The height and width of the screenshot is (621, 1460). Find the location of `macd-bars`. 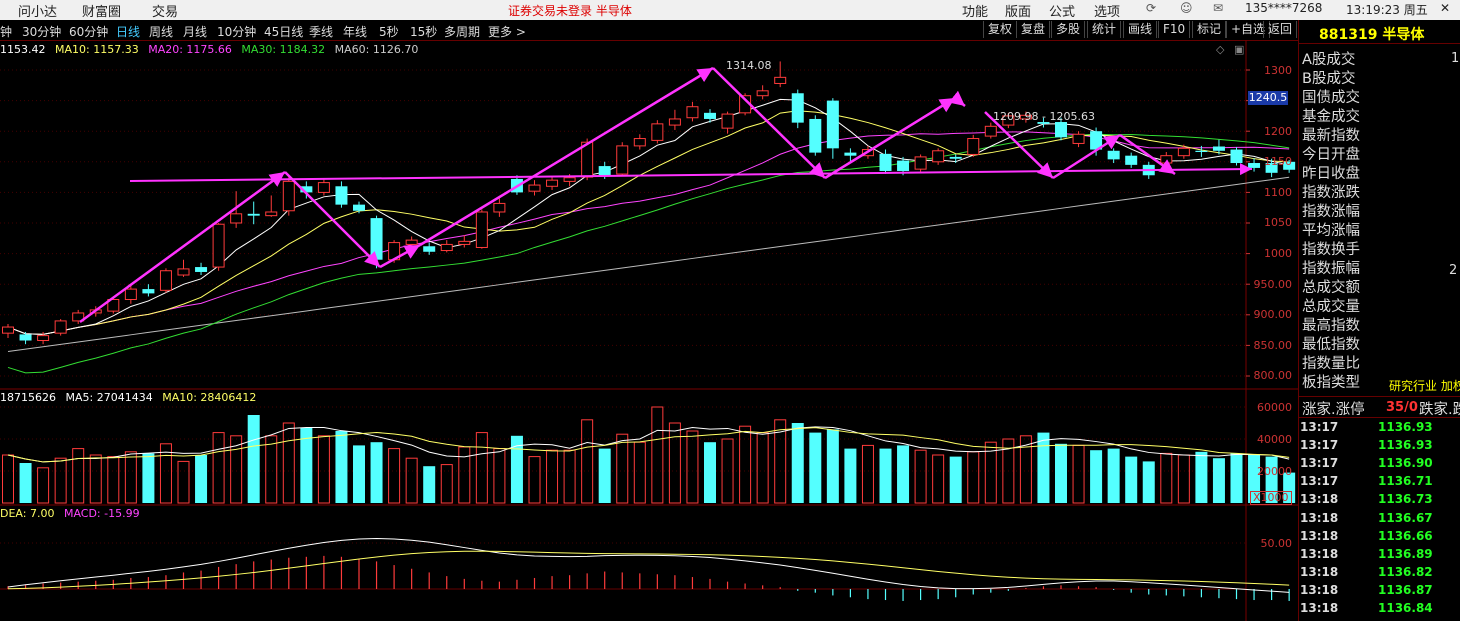

macd-bars is located at coordinates (648, 569).